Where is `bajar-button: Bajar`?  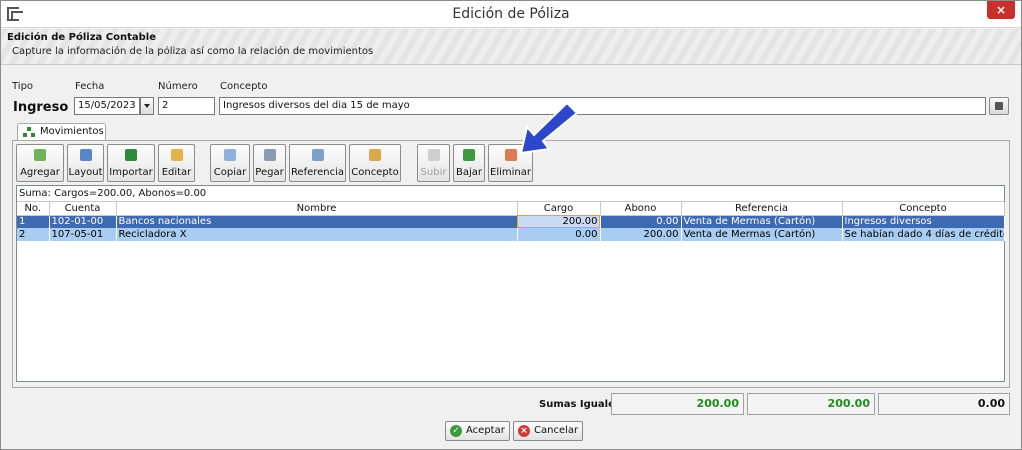 bajar-button: Bajar is located at coordinates (469, 163).